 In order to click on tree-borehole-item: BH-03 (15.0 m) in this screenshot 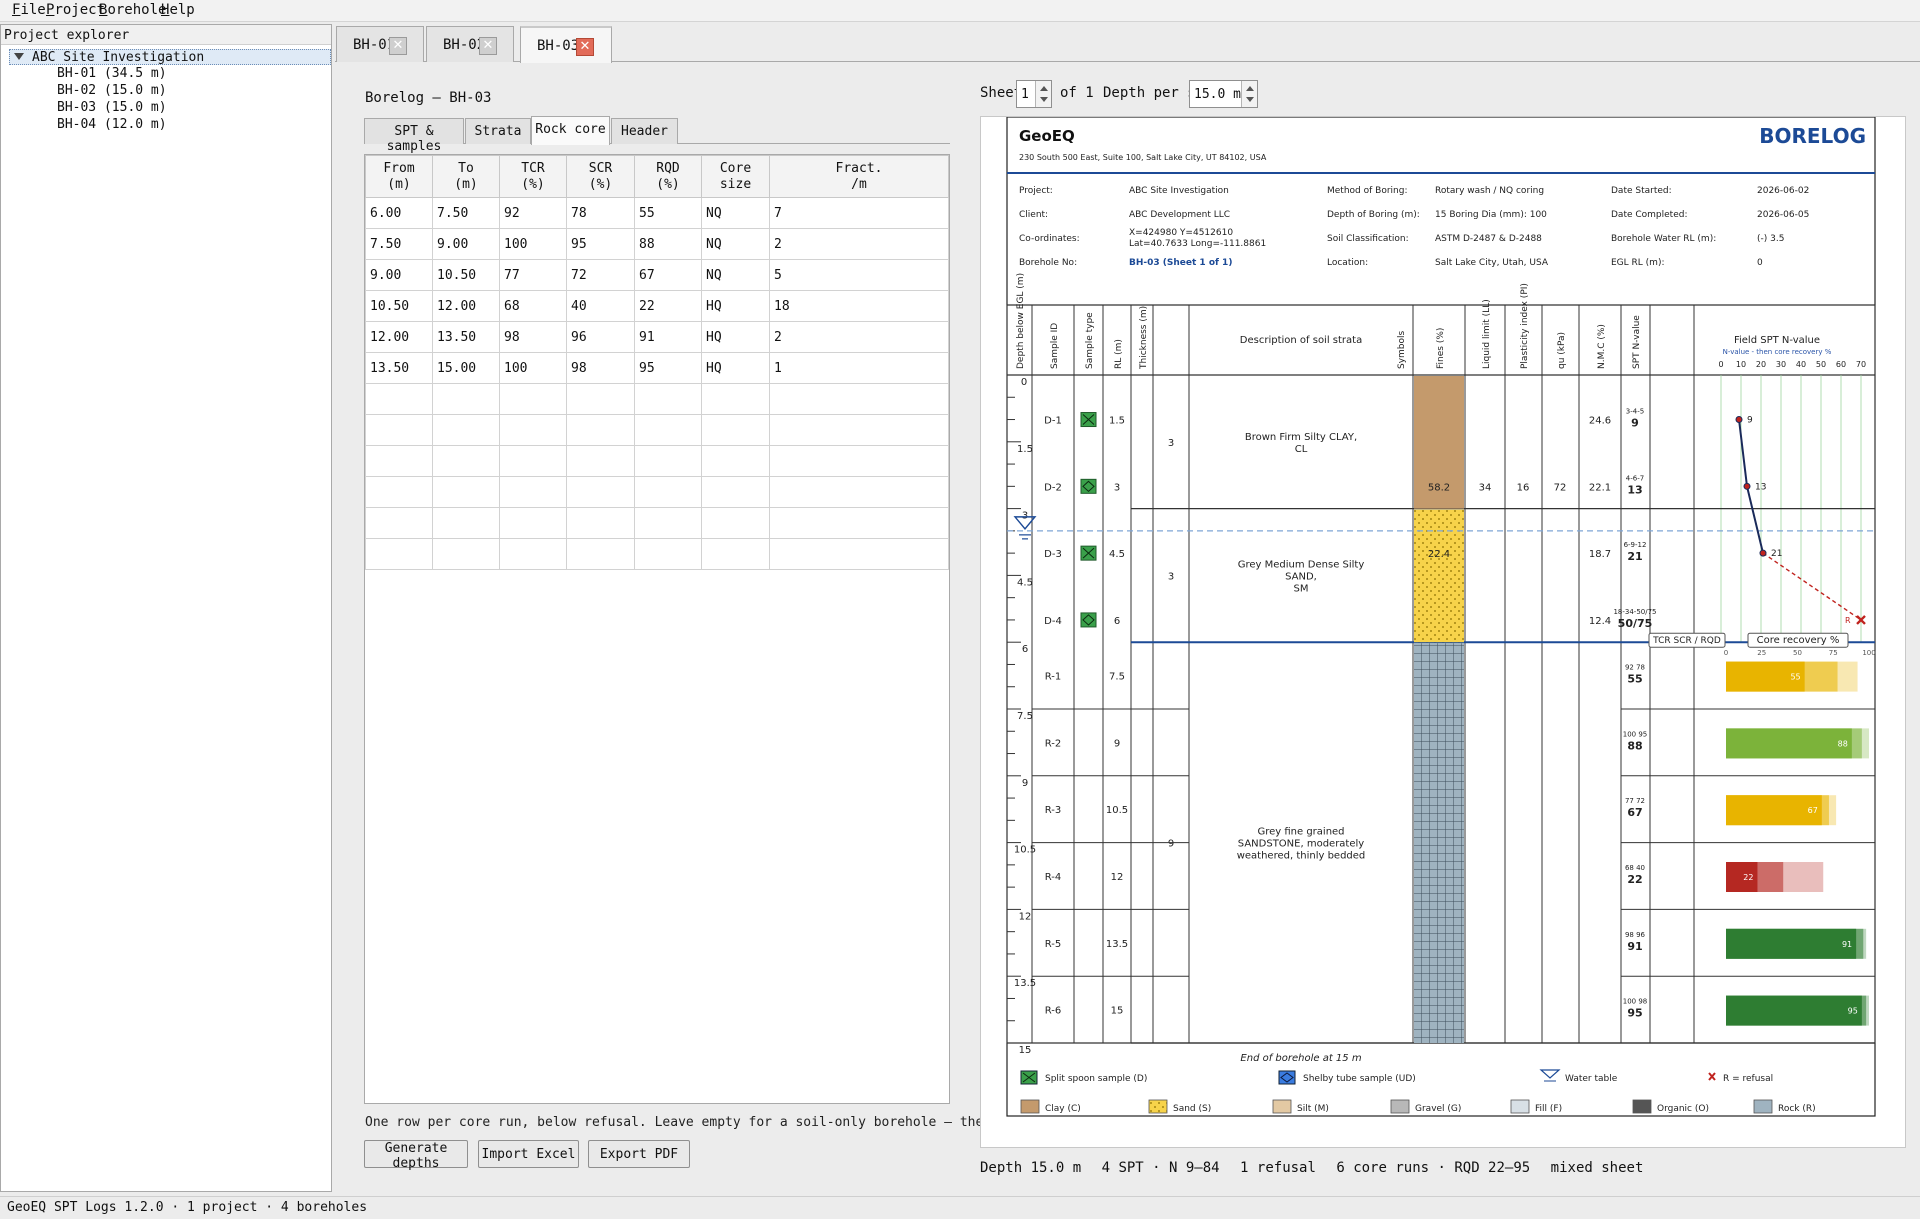, I will do `click(112, 107)`.